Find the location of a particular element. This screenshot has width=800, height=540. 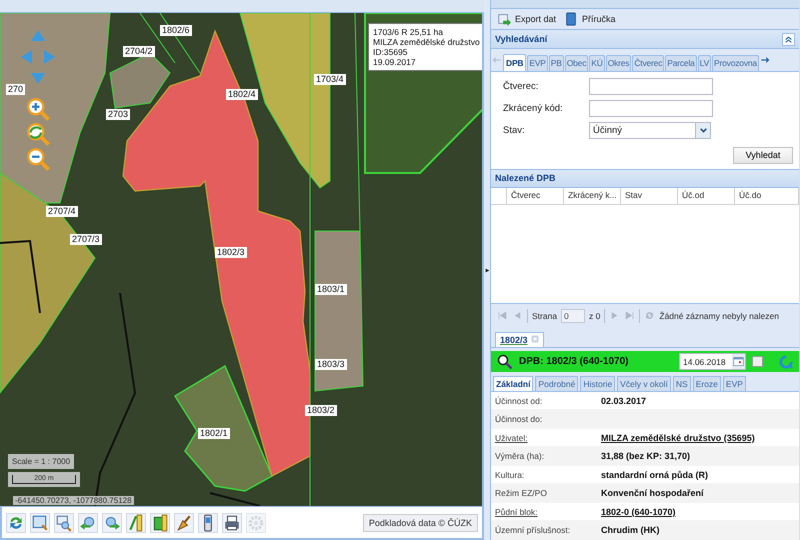

parcel-label: 270 is located at coordinates (16, 89).